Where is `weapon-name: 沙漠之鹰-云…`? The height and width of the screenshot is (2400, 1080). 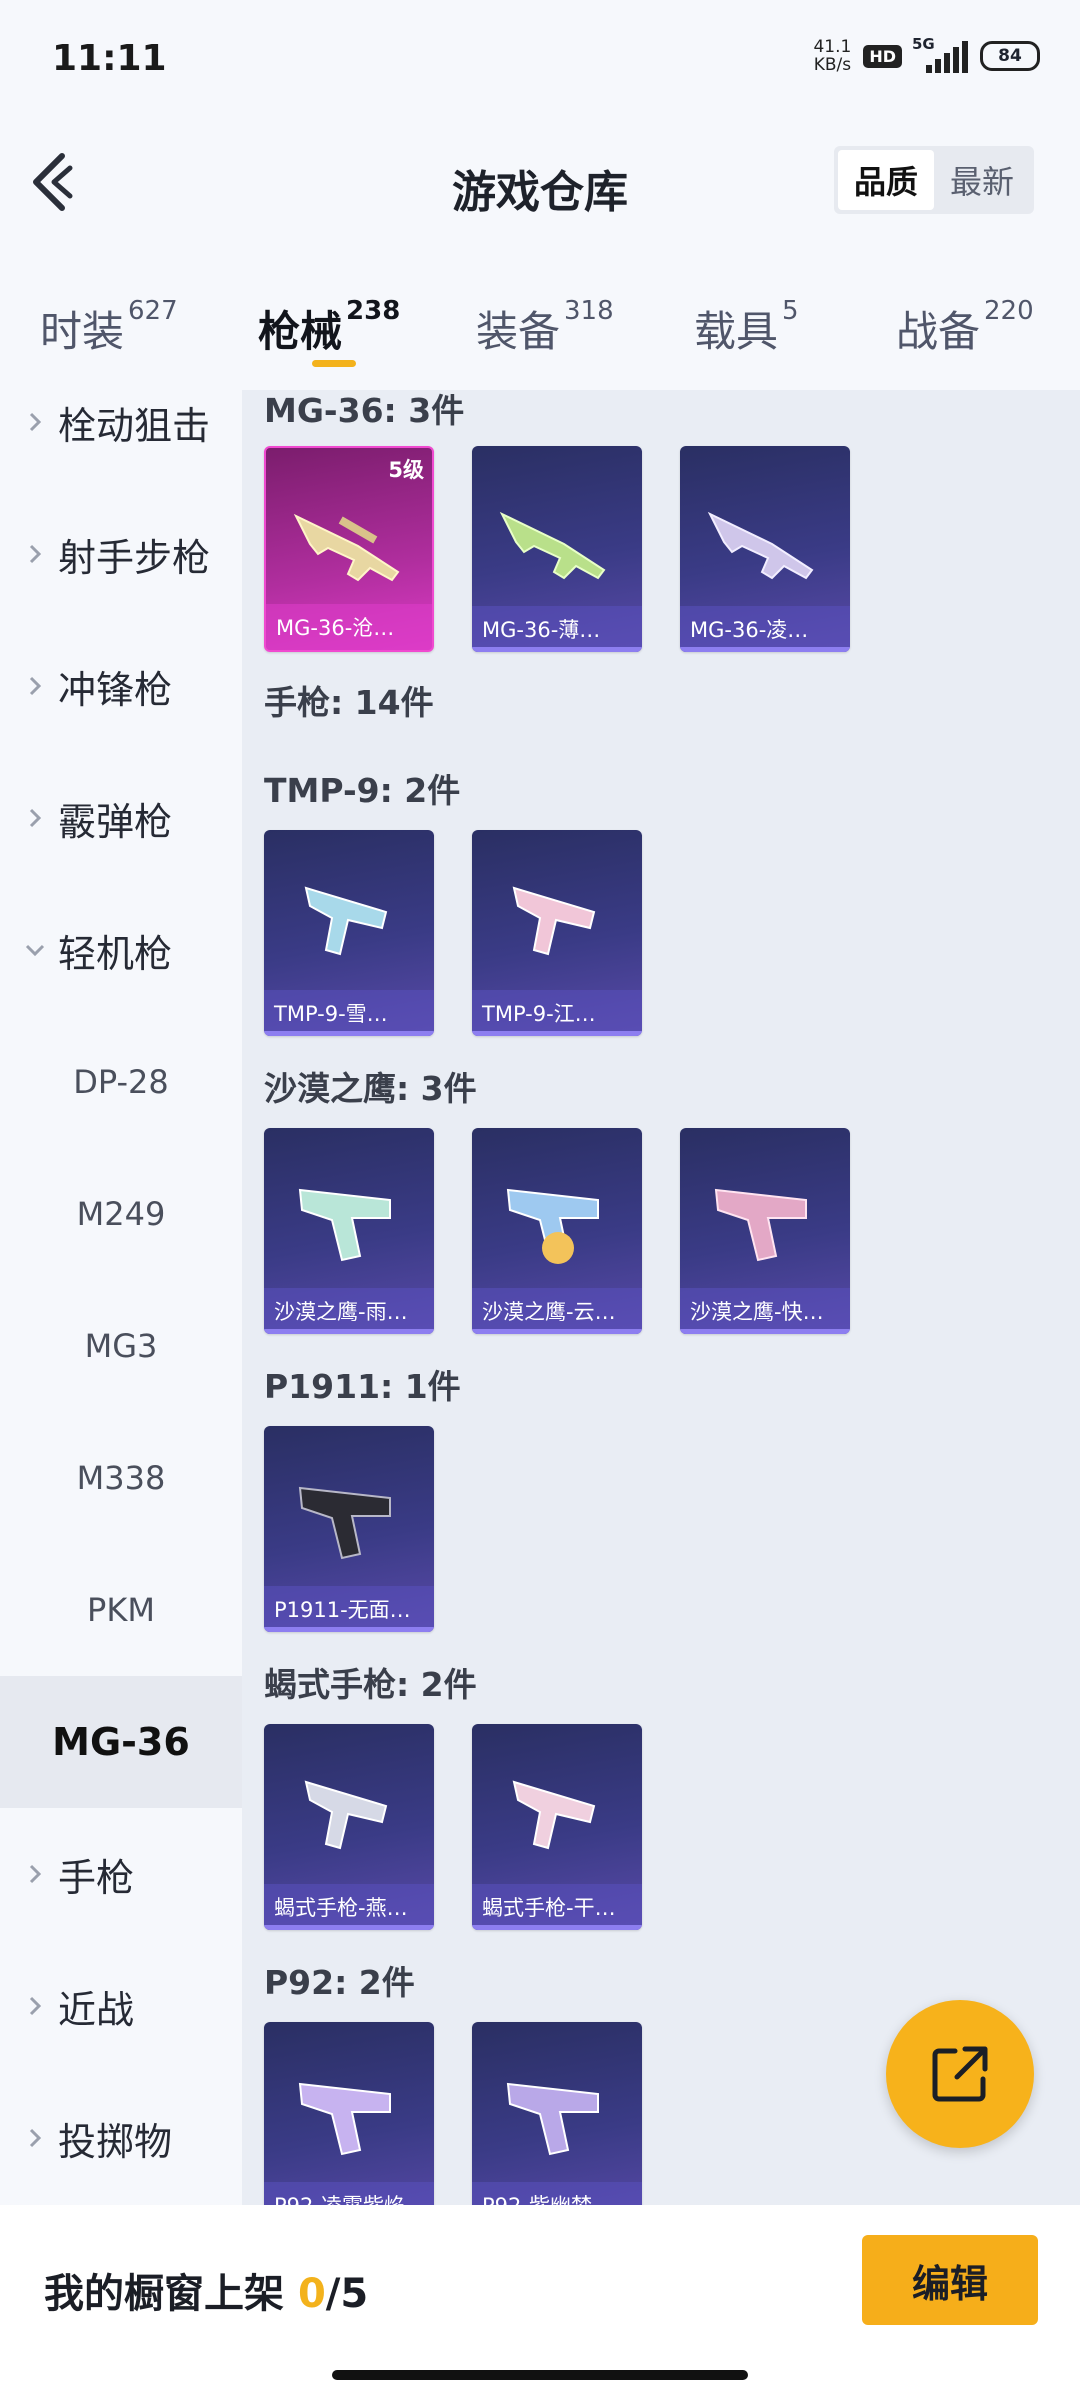
weapon-name: 沙漠之鹰-云… is located at coordinates (557, 1311).